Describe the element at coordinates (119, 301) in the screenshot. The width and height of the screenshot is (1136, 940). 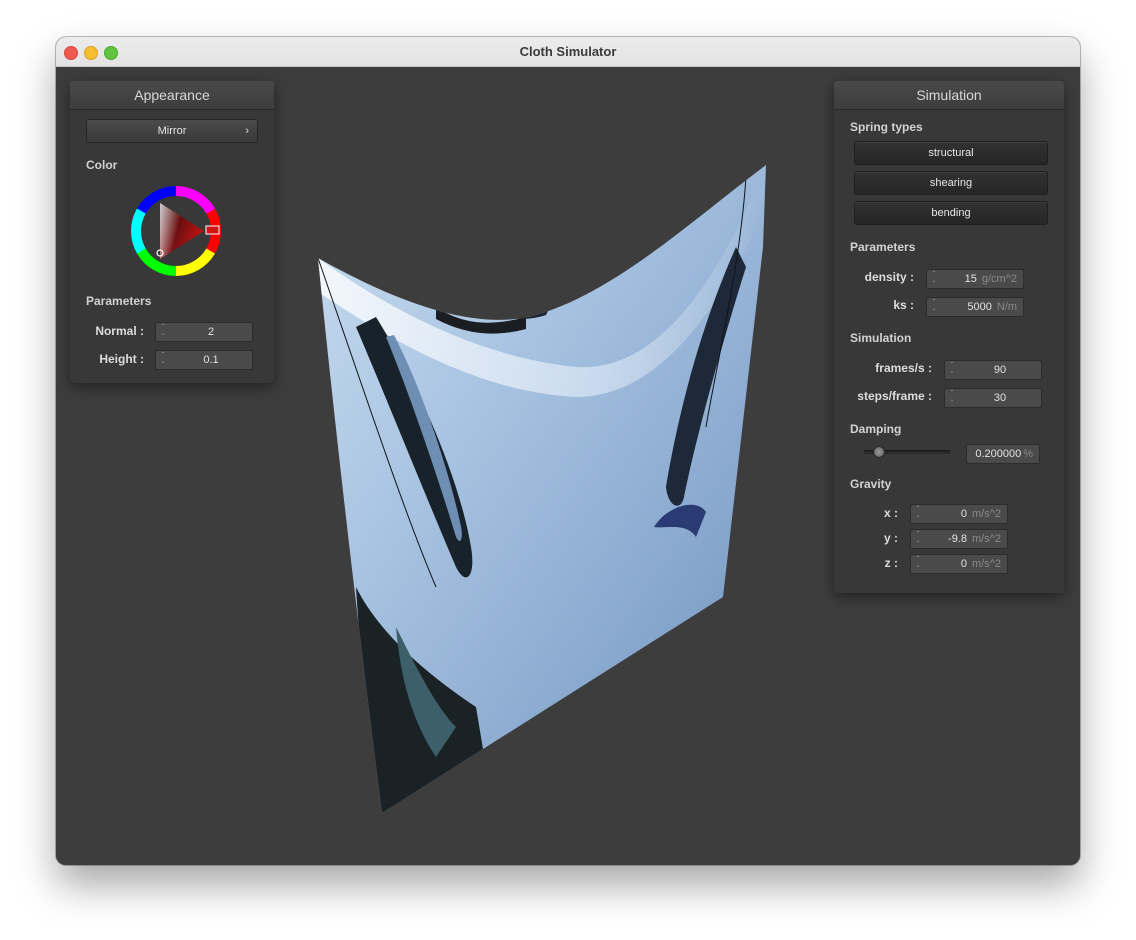
I see `appearance-parameters-label: Parameters` at that location.